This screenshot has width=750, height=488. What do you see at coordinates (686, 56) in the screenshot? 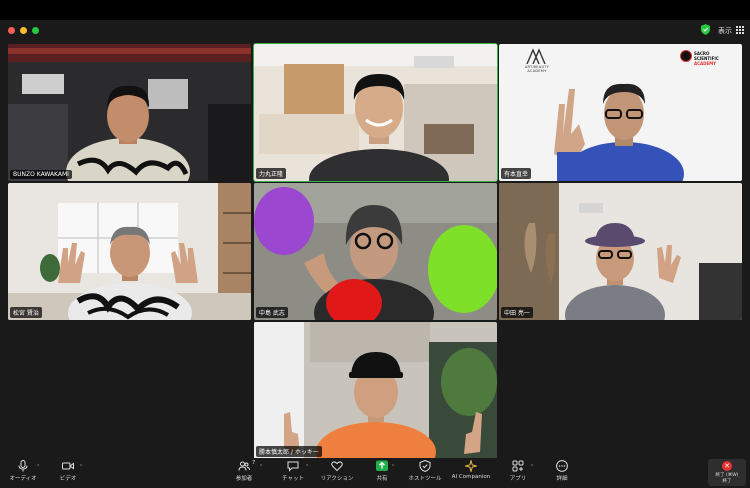
I see `logo-emblem-icon` at bounding box center [686, 56].